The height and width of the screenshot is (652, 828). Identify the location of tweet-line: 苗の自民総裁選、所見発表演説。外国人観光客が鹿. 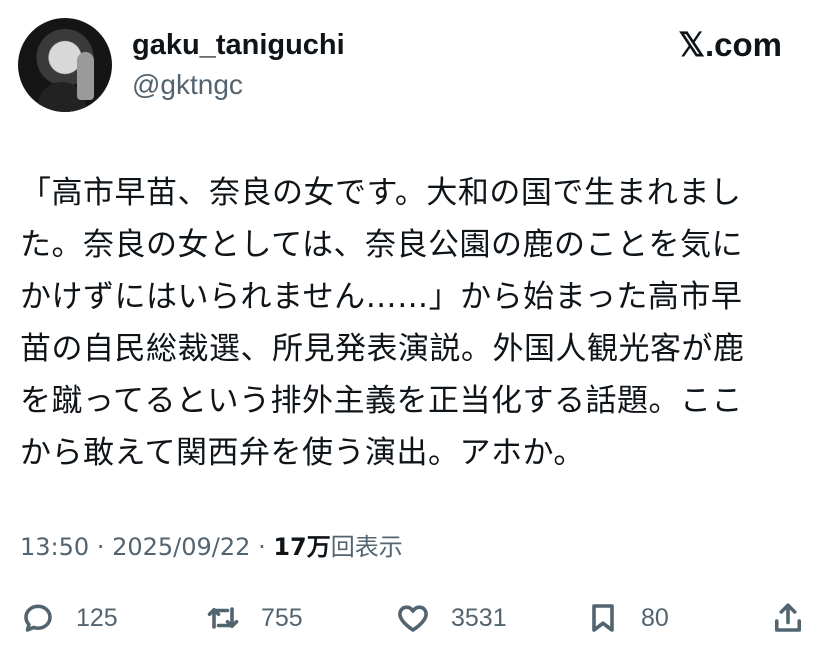
(382, 349).